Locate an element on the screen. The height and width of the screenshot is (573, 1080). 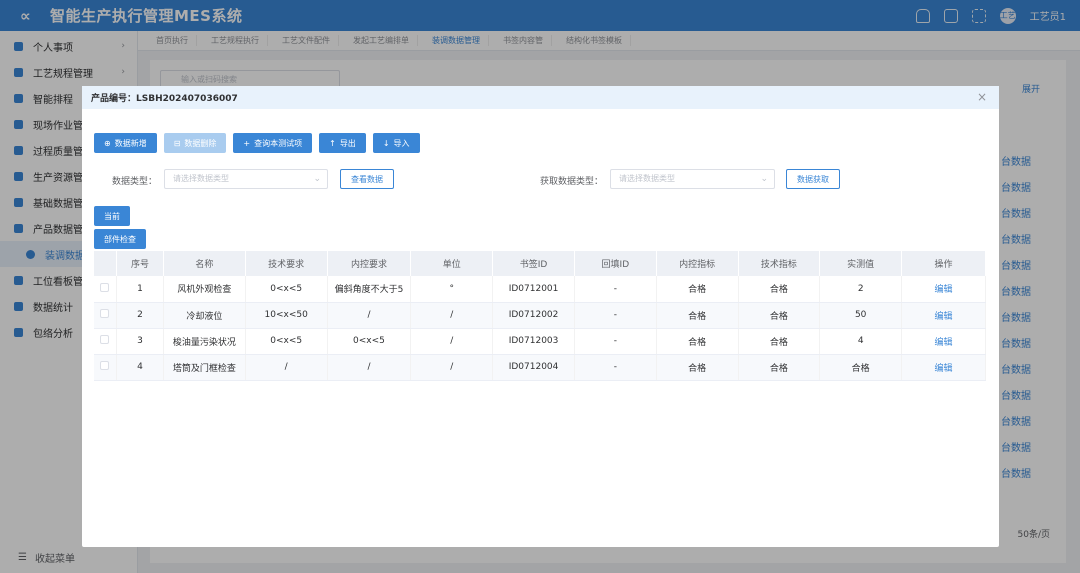
delete-icon: ⊟ is located at coordinates (177, 143).